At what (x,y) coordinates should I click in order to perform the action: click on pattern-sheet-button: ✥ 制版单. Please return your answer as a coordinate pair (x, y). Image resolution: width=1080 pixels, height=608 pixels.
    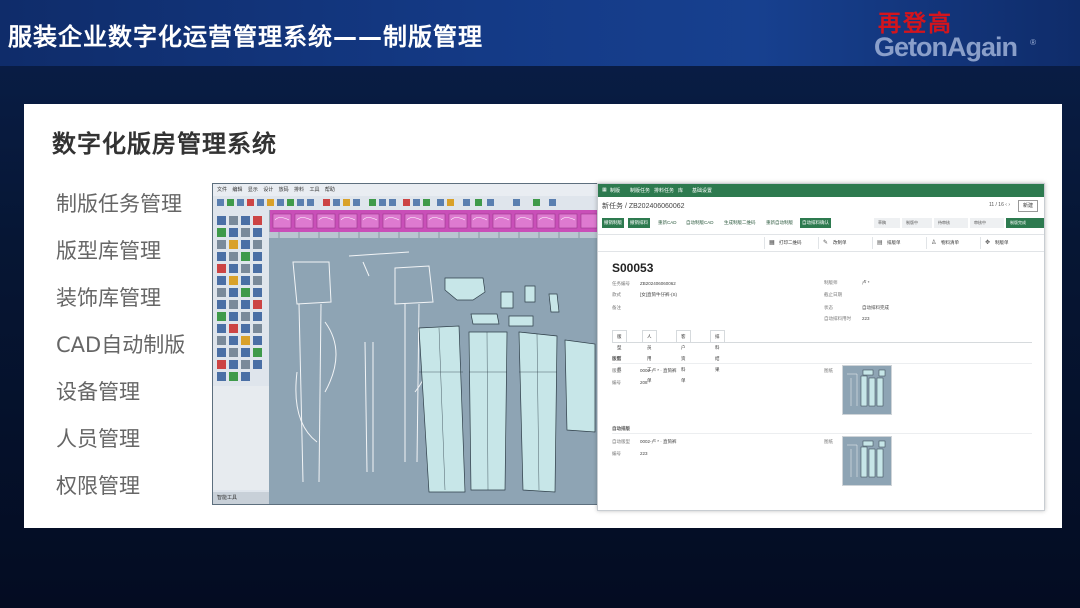
    Looking at the image, I should click on (1012, 243).